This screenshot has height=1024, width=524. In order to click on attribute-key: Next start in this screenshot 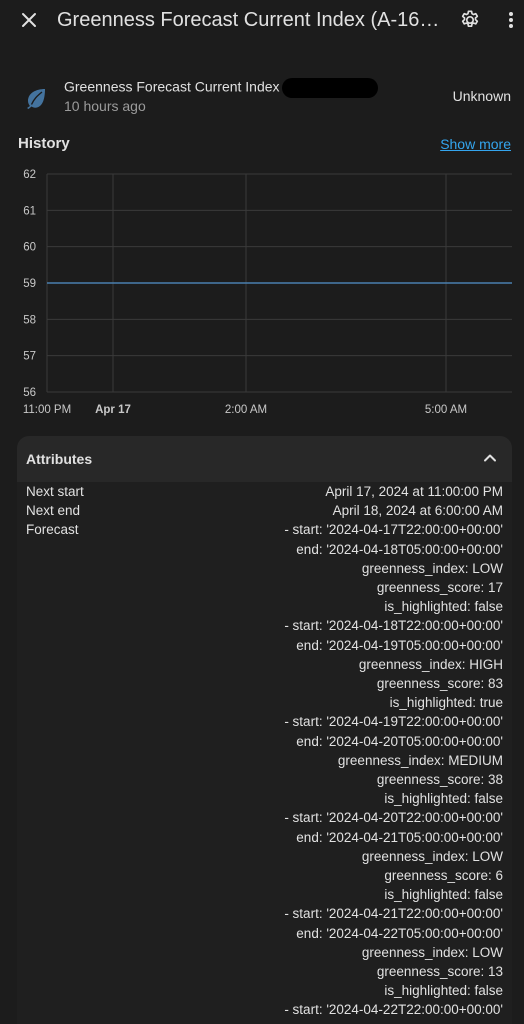, I will do `click(55, 491)`.